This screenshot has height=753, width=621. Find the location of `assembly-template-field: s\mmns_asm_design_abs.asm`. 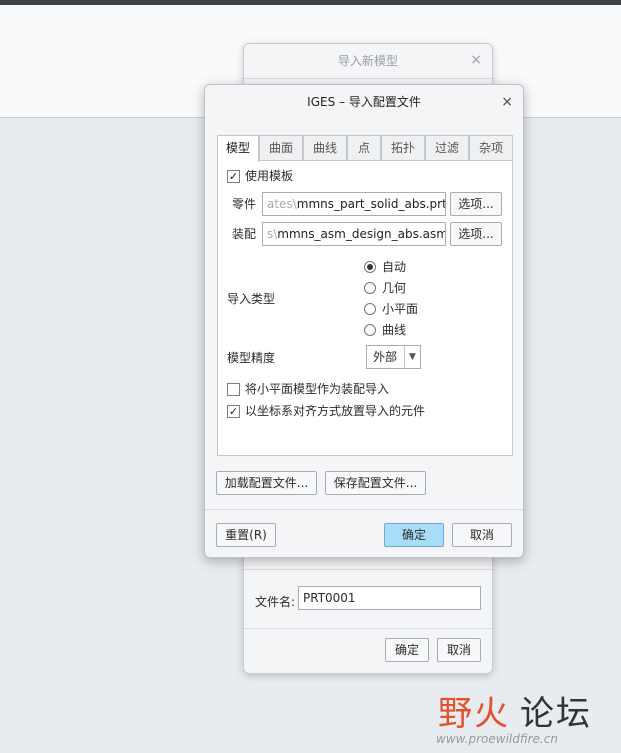

assembly-template-field: s\mmns_asm_design_abs.asm is located at coordinates (354, 234).